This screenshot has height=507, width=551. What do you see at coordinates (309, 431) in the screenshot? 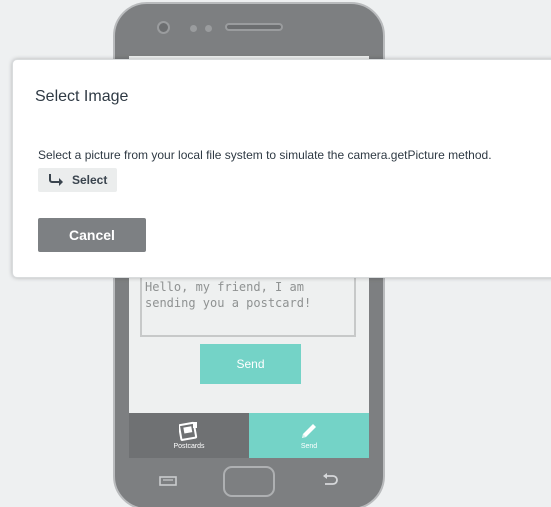
I see `pencil-icon` at bounding box center [309, 431].